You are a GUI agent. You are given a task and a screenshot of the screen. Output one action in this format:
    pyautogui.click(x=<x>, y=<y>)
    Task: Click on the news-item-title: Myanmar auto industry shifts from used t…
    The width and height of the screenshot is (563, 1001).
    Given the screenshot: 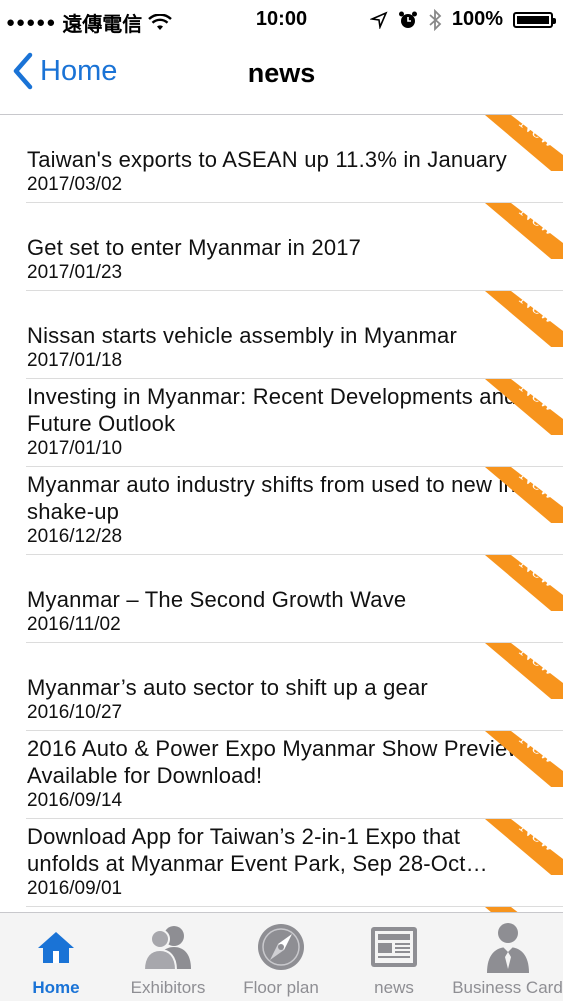 What is the action you would take?
    pyautogui.click(x=271, y=498)
    